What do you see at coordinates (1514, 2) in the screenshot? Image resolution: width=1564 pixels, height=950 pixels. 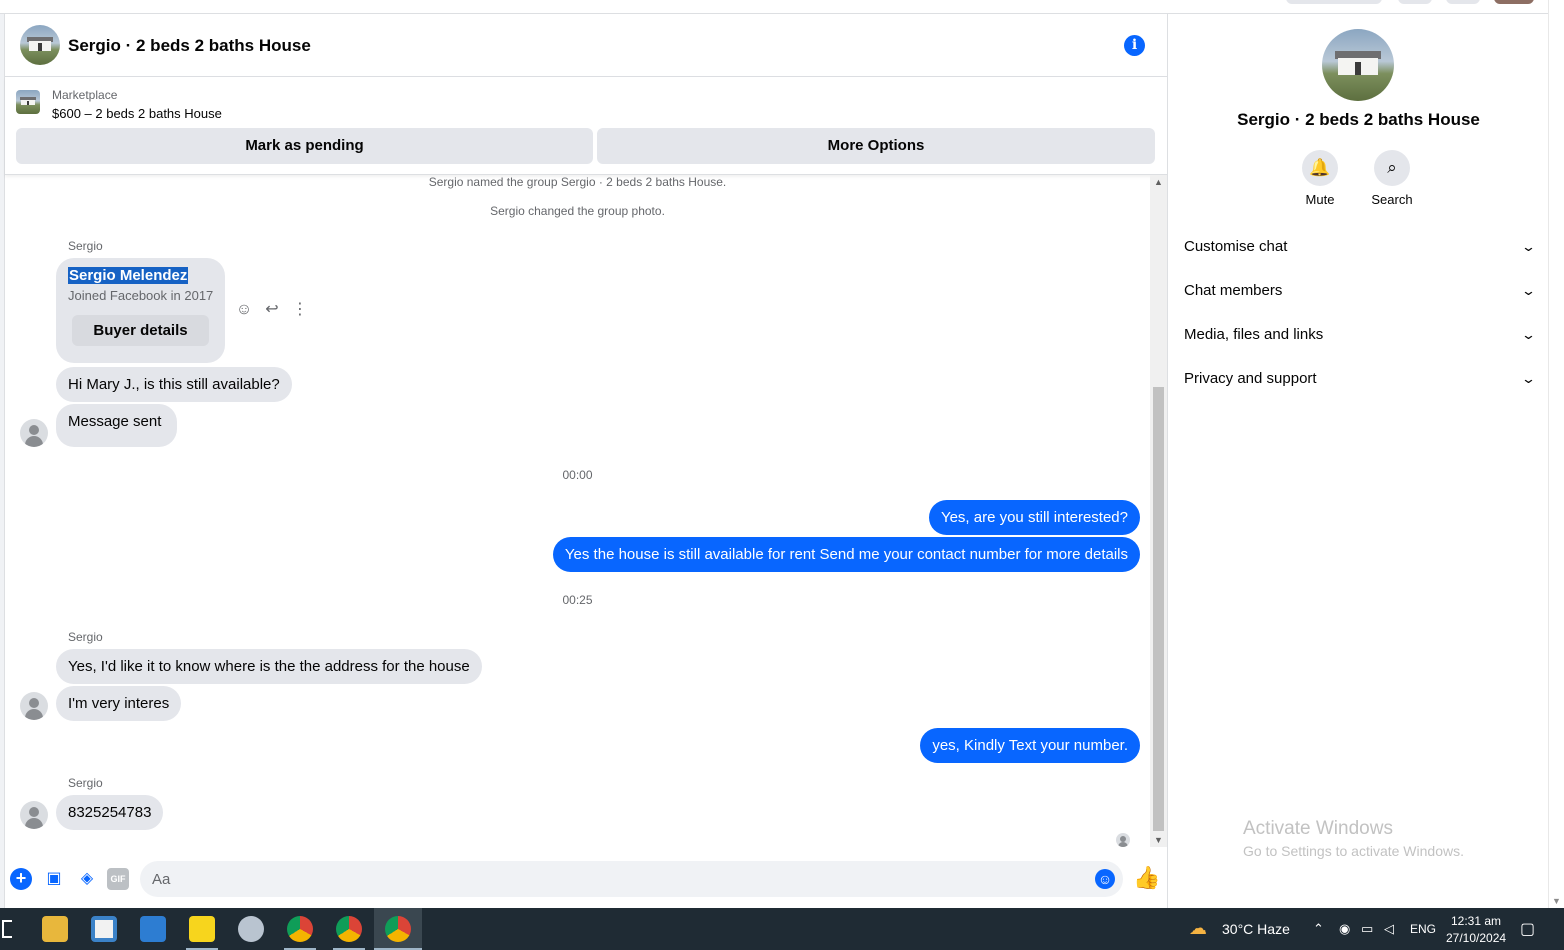 I see `top-account-avatar` at bounding box center [1514, 2].